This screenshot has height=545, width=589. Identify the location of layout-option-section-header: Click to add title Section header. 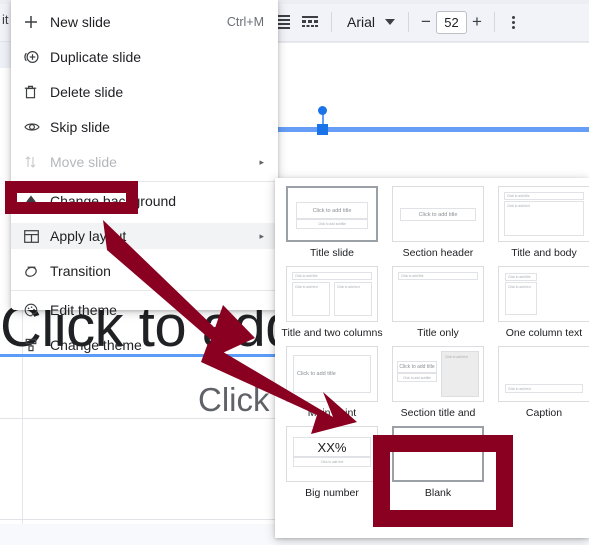
(438, 226).